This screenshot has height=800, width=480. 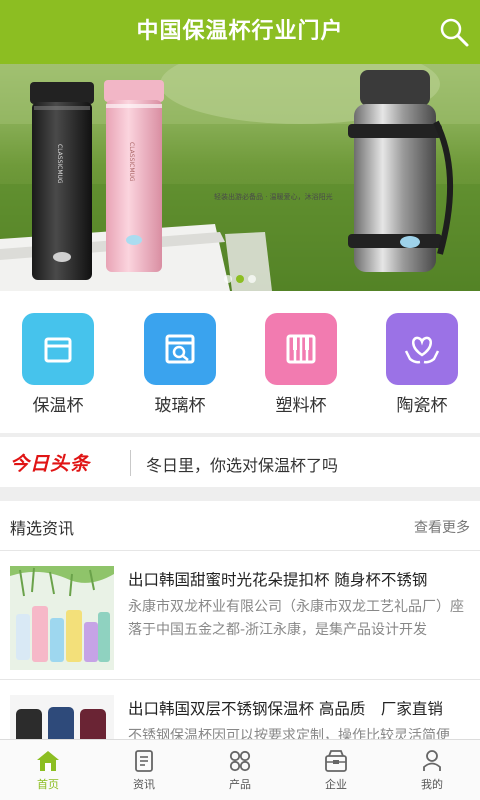 I want to click on section-title: 精选资讯, so click(x=42, y=528).